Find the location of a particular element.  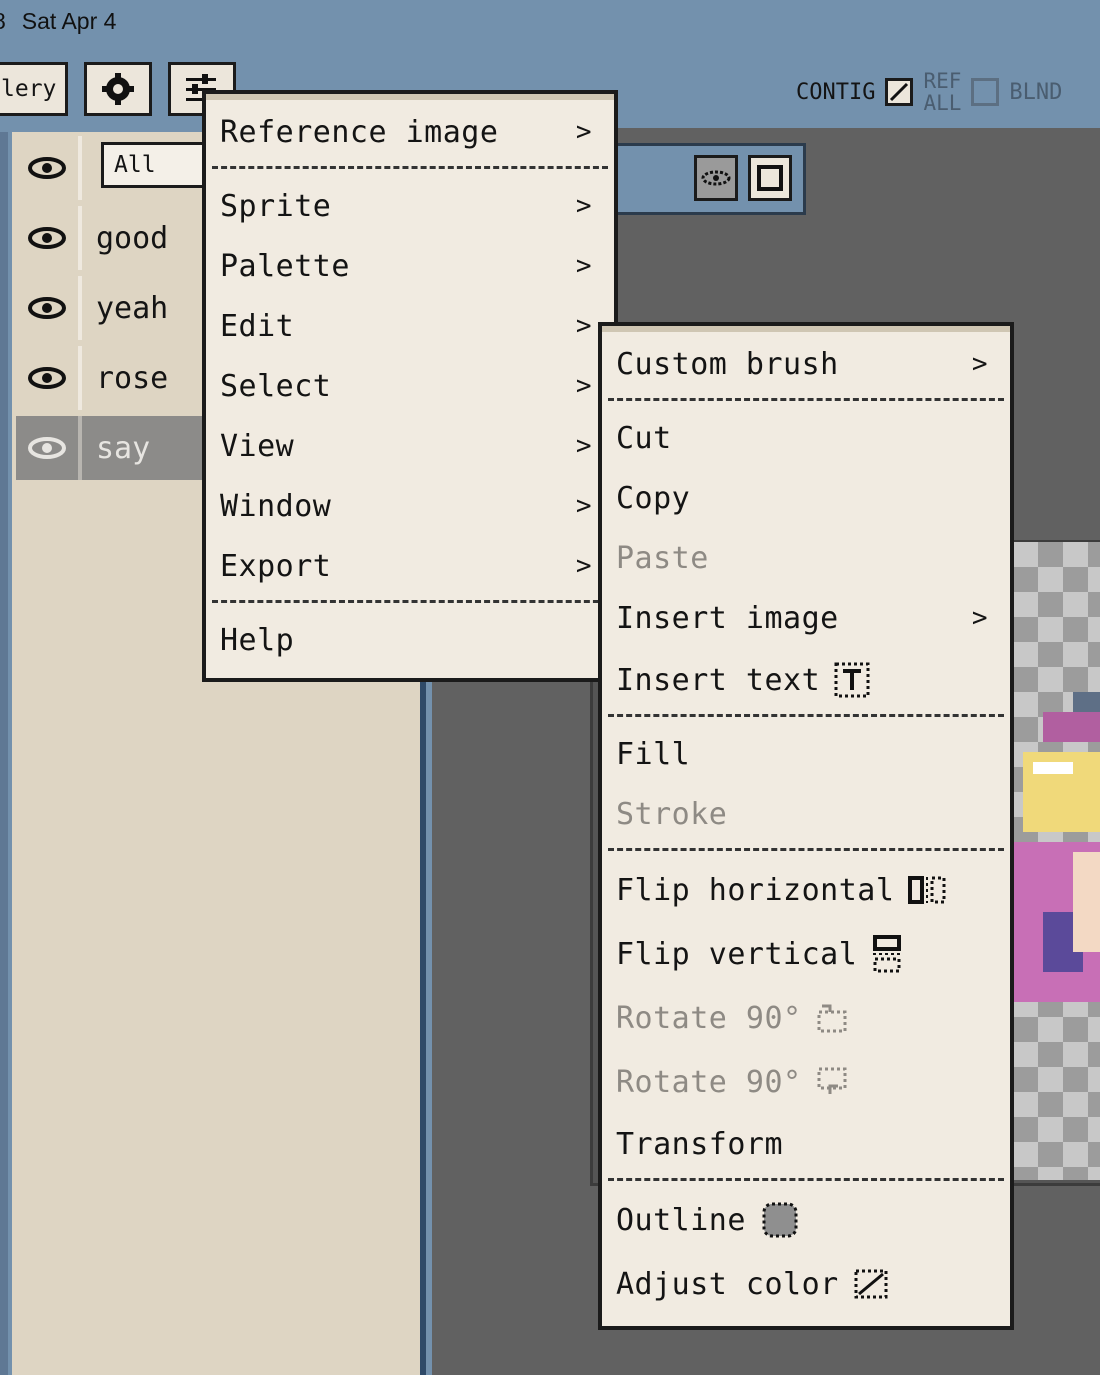

square-icon is located at coordinates (770, 178).